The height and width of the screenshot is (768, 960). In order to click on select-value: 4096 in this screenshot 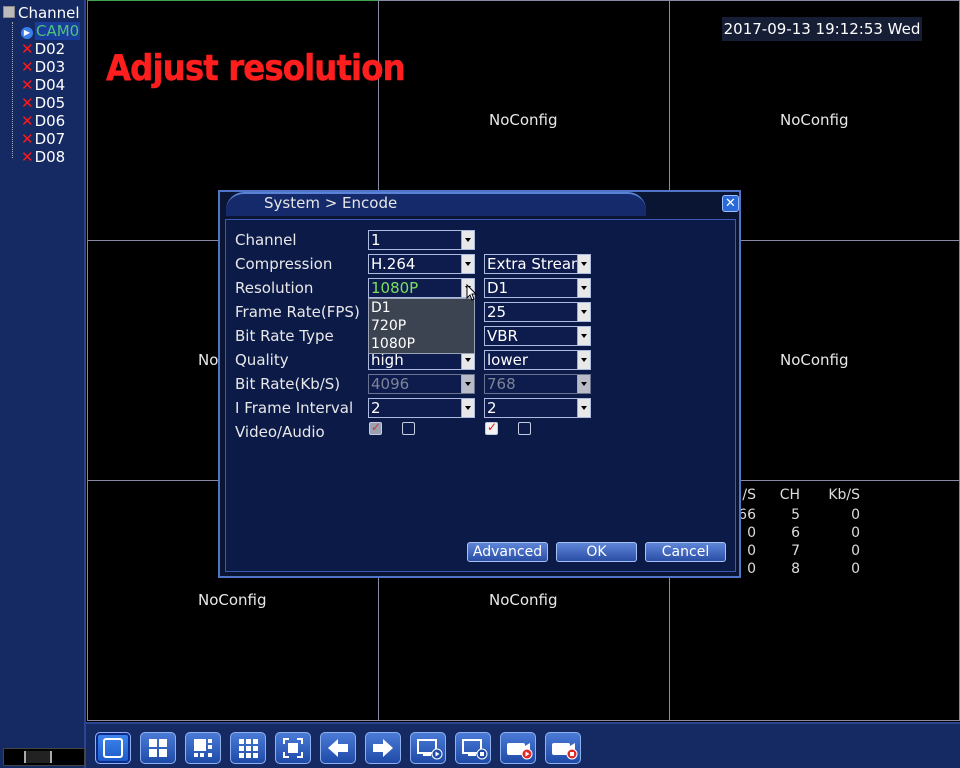, I will do `click(390, 384)`.